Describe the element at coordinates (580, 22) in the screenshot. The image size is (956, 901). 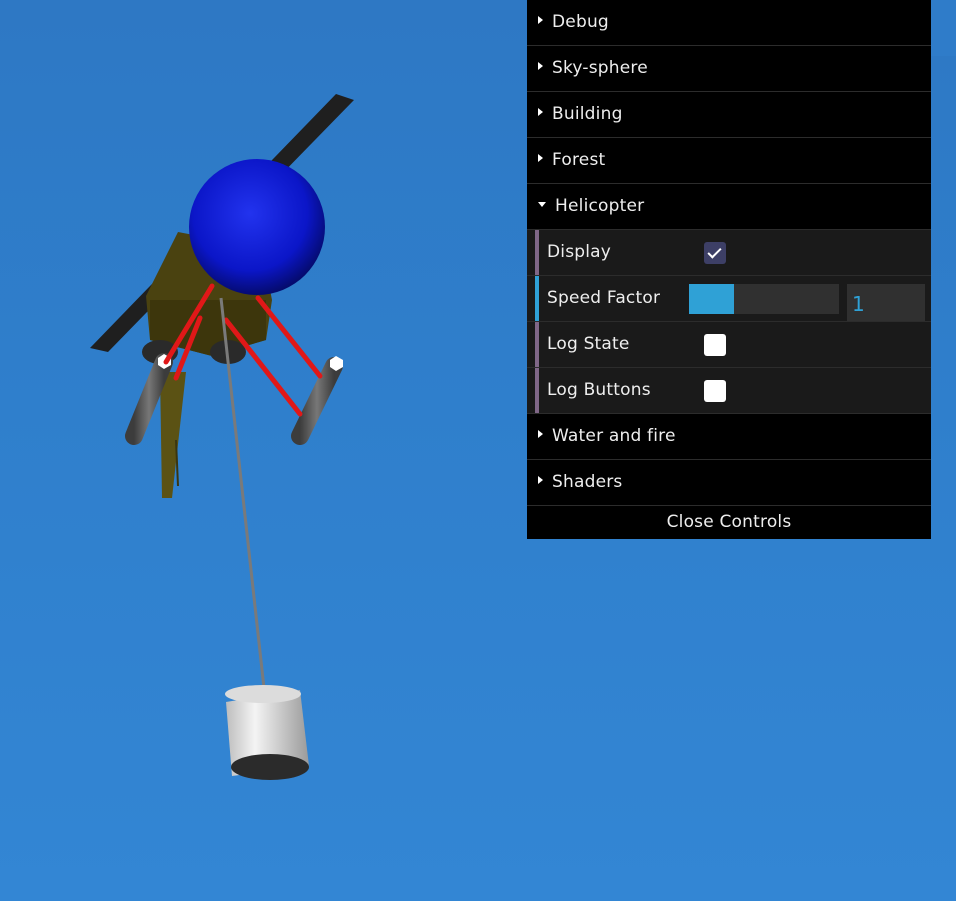
I see `folder-label: Debug` at that location.